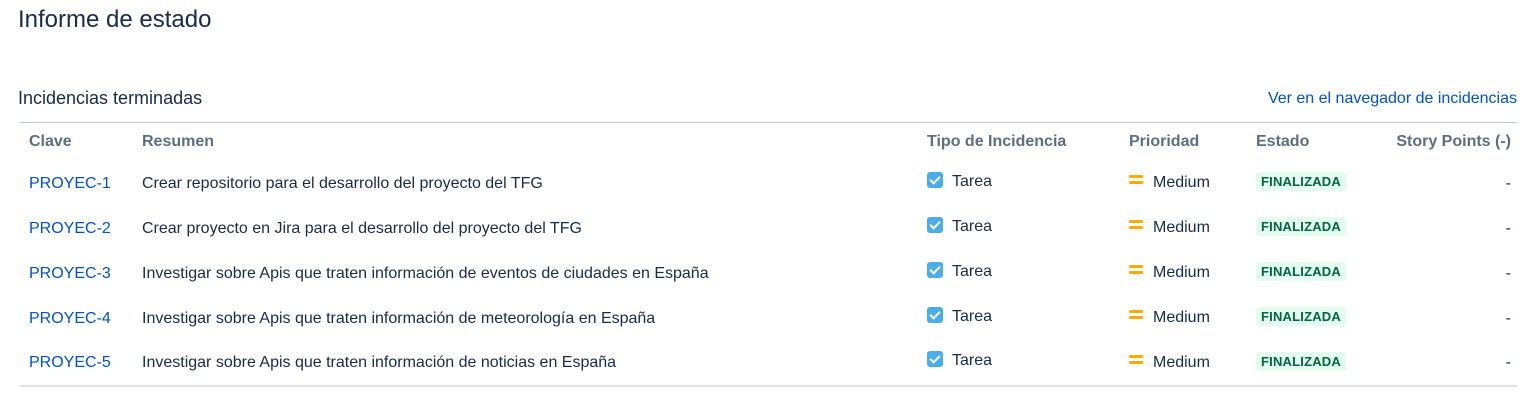  Describe the element at coordinates (525, 142) in the screenshot. I see `column-header-summary: Resumen` at that location.